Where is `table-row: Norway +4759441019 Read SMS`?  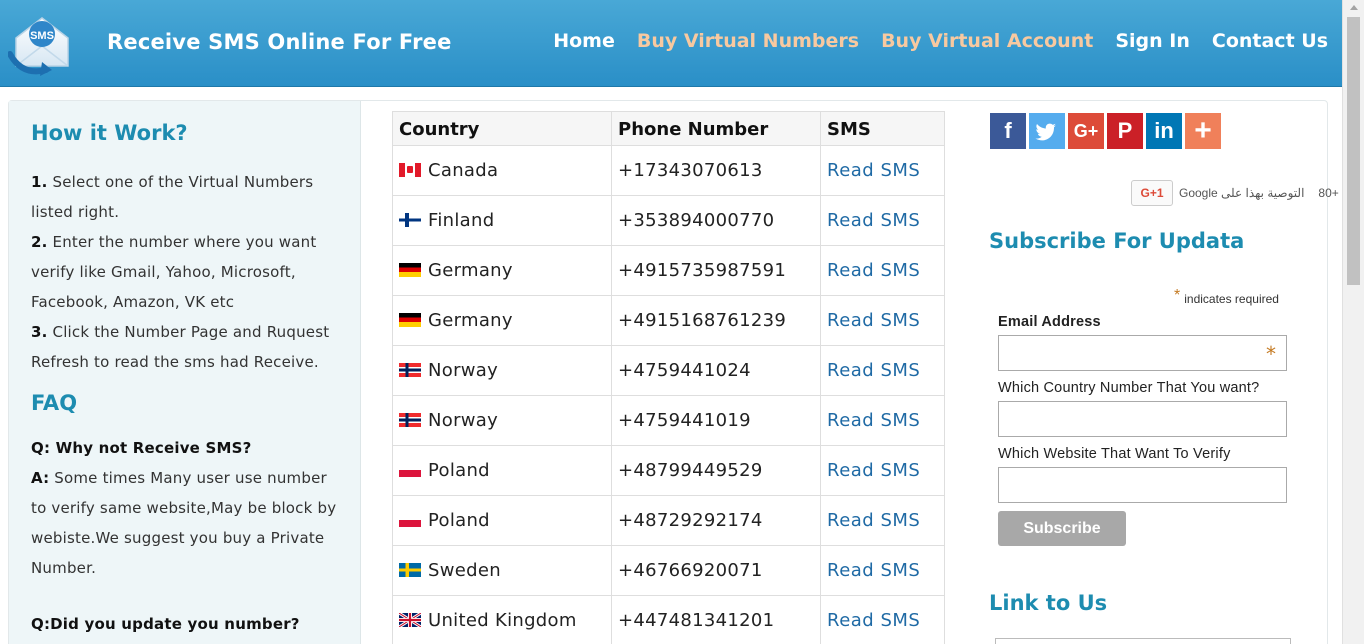
table-row: Norway +4759441019 Read SMS is located at coordinates (668, 420).